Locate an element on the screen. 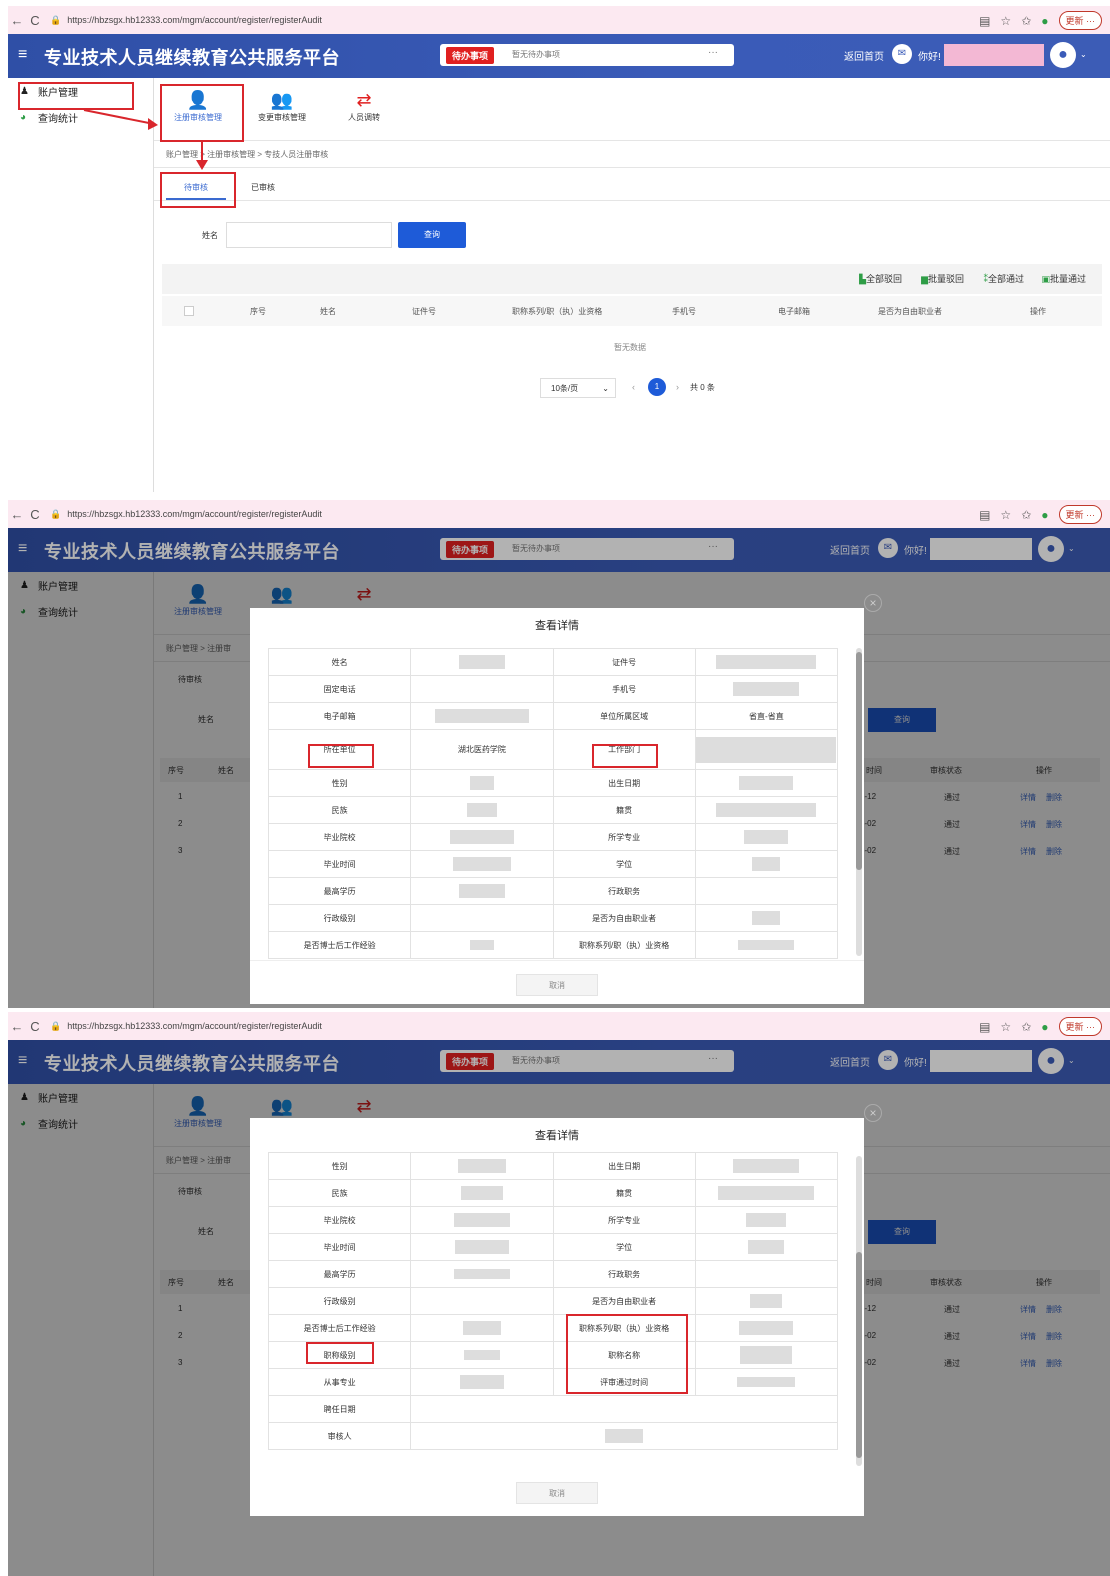 The height and width of the screenshot is (1576, 1110). pass-batch-button: ▣批量通过 is located at coordinates (1063, 278).